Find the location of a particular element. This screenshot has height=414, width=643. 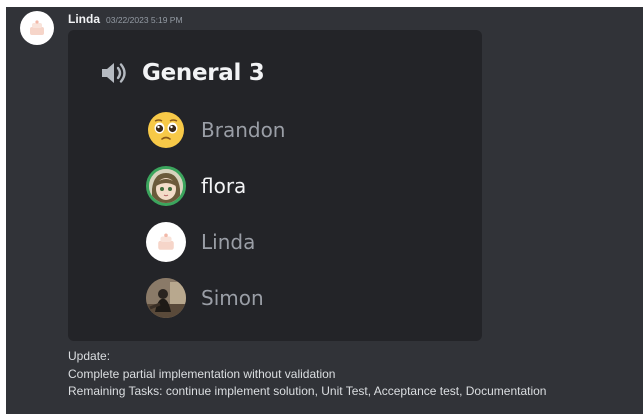

voice-member-name: Linda is located at coordinates (228, 242).